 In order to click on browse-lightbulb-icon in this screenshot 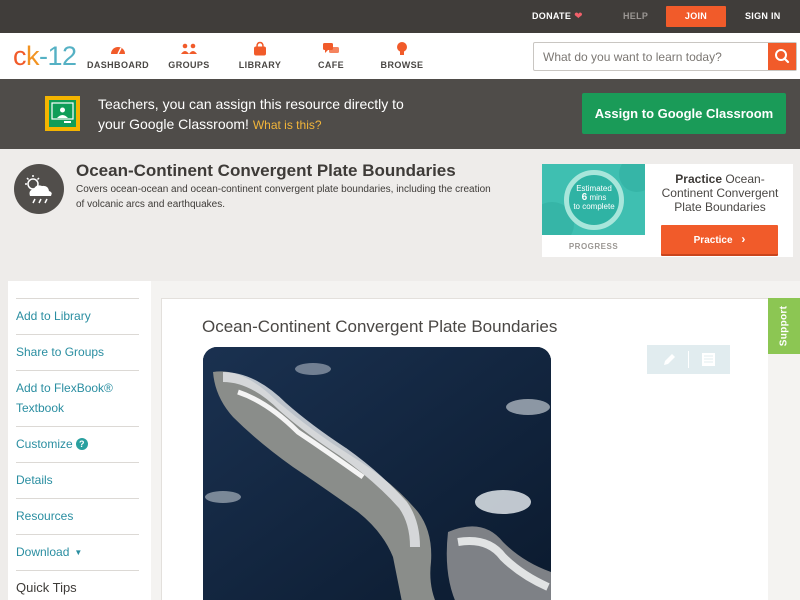, I will do `click(402, 48)`.